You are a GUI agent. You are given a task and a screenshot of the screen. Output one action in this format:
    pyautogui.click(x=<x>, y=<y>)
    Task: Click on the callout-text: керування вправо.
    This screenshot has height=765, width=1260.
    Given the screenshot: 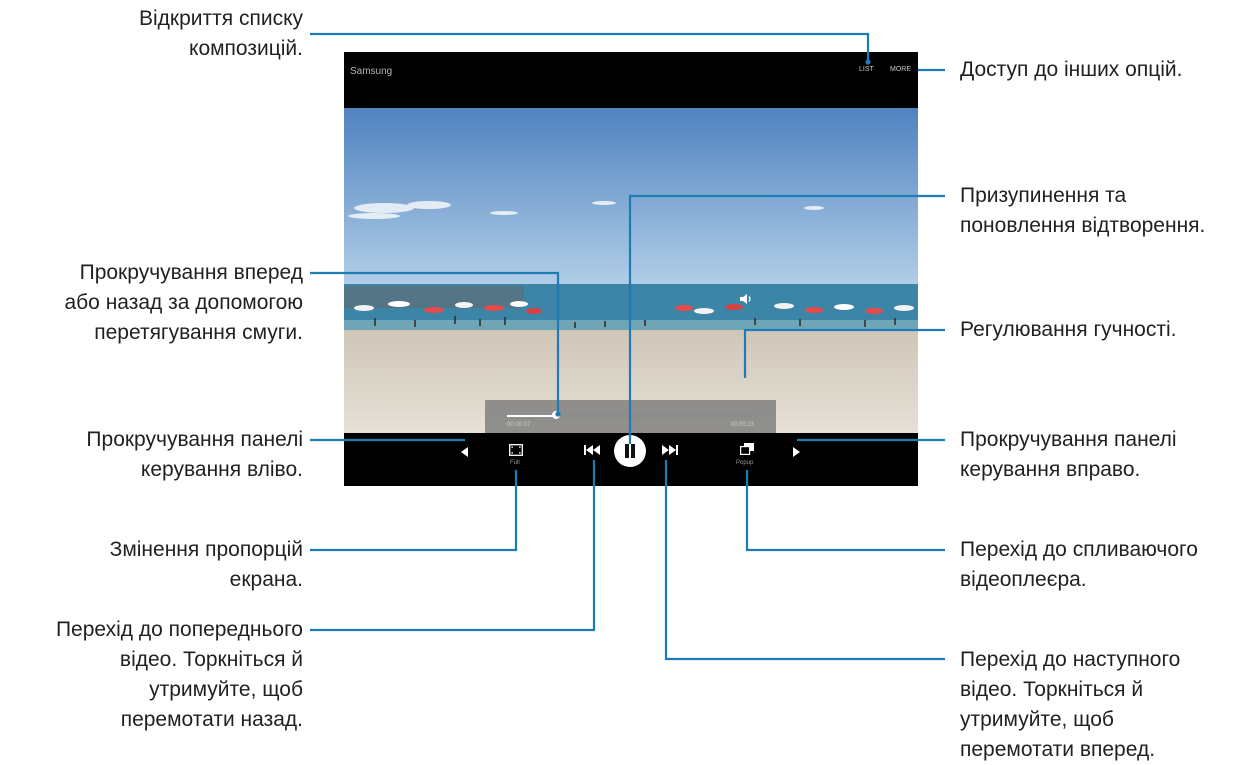 What is the action you would take?
    pyautogui.click(x=1050, y=469)
    